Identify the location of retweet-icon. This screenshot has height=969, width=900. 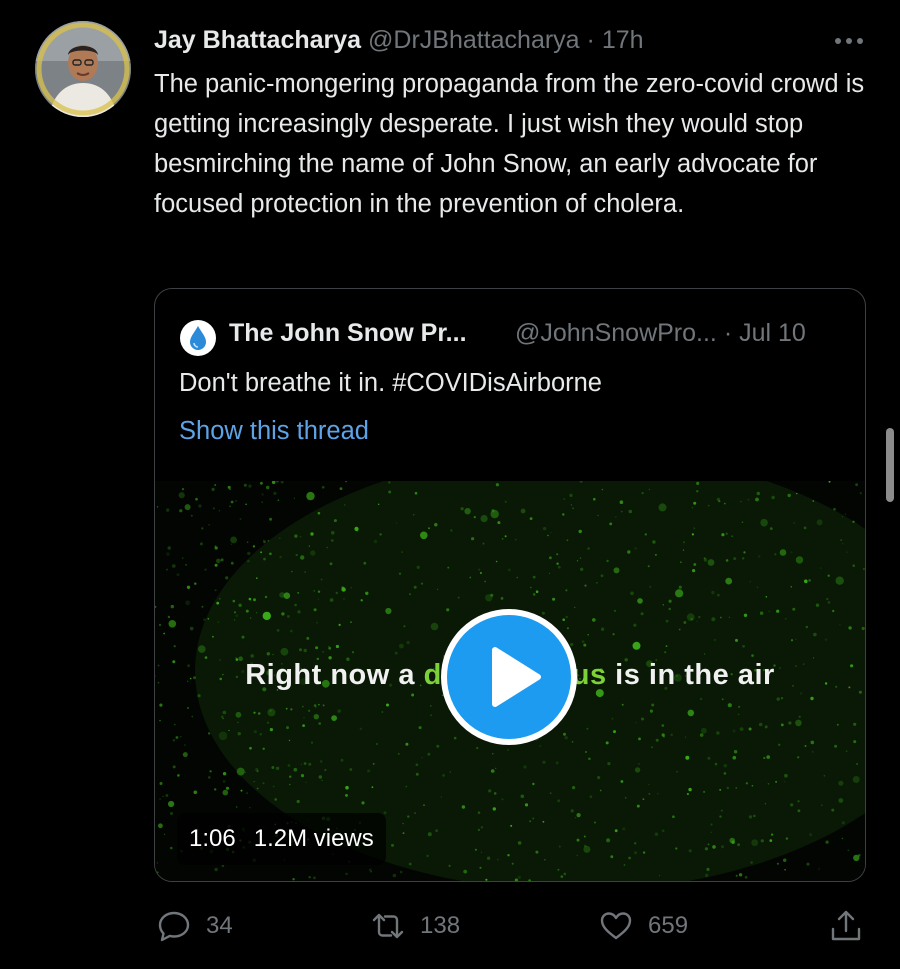
(388, 926).